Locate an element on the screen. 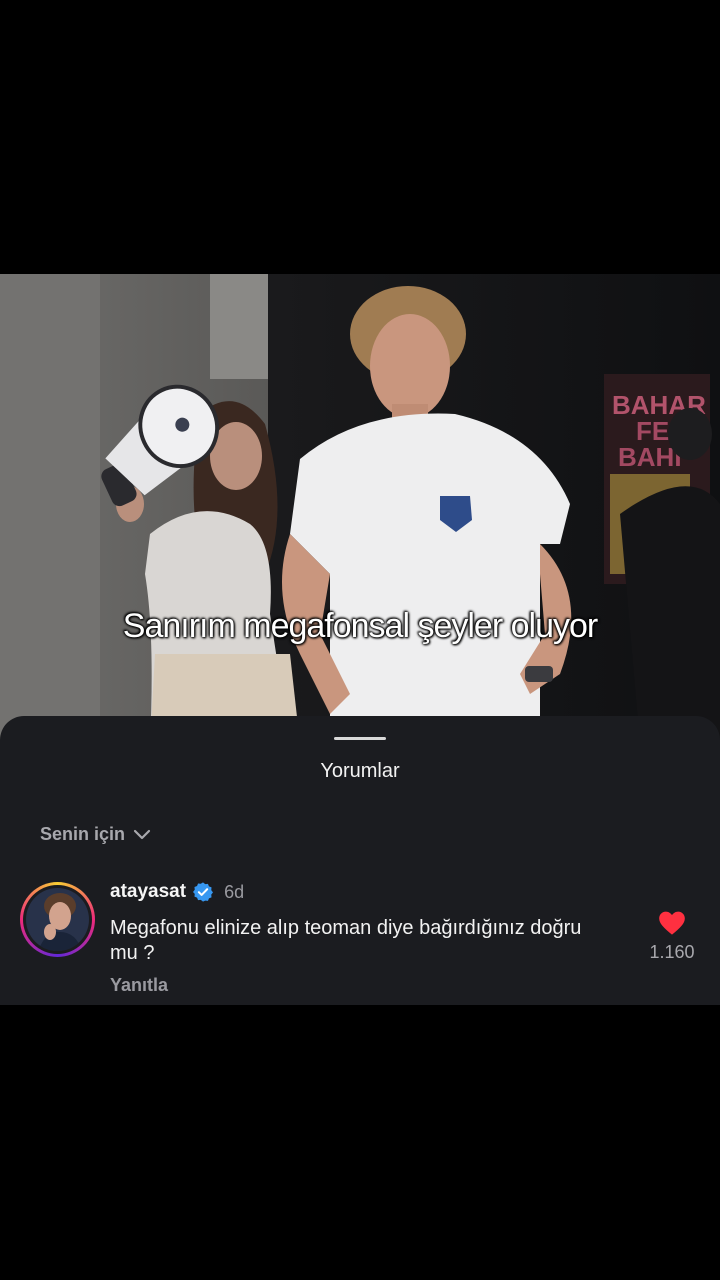 This screenshot has width=720, height=1280. sheet-drag-handle is located at coordinates (360, 738).